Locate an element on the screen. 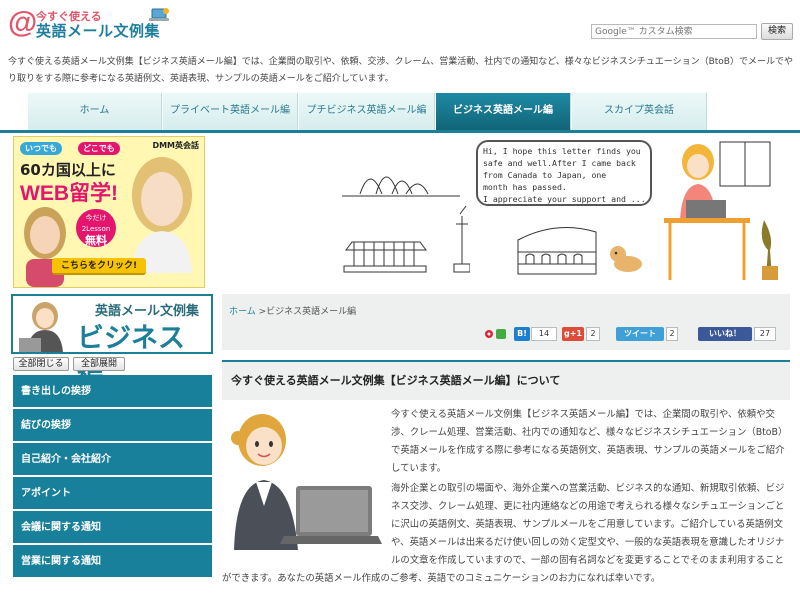 This screenshot has height=602, width=800. sidebar-item-appointment: アポイント is located at coordinates (112, 494).